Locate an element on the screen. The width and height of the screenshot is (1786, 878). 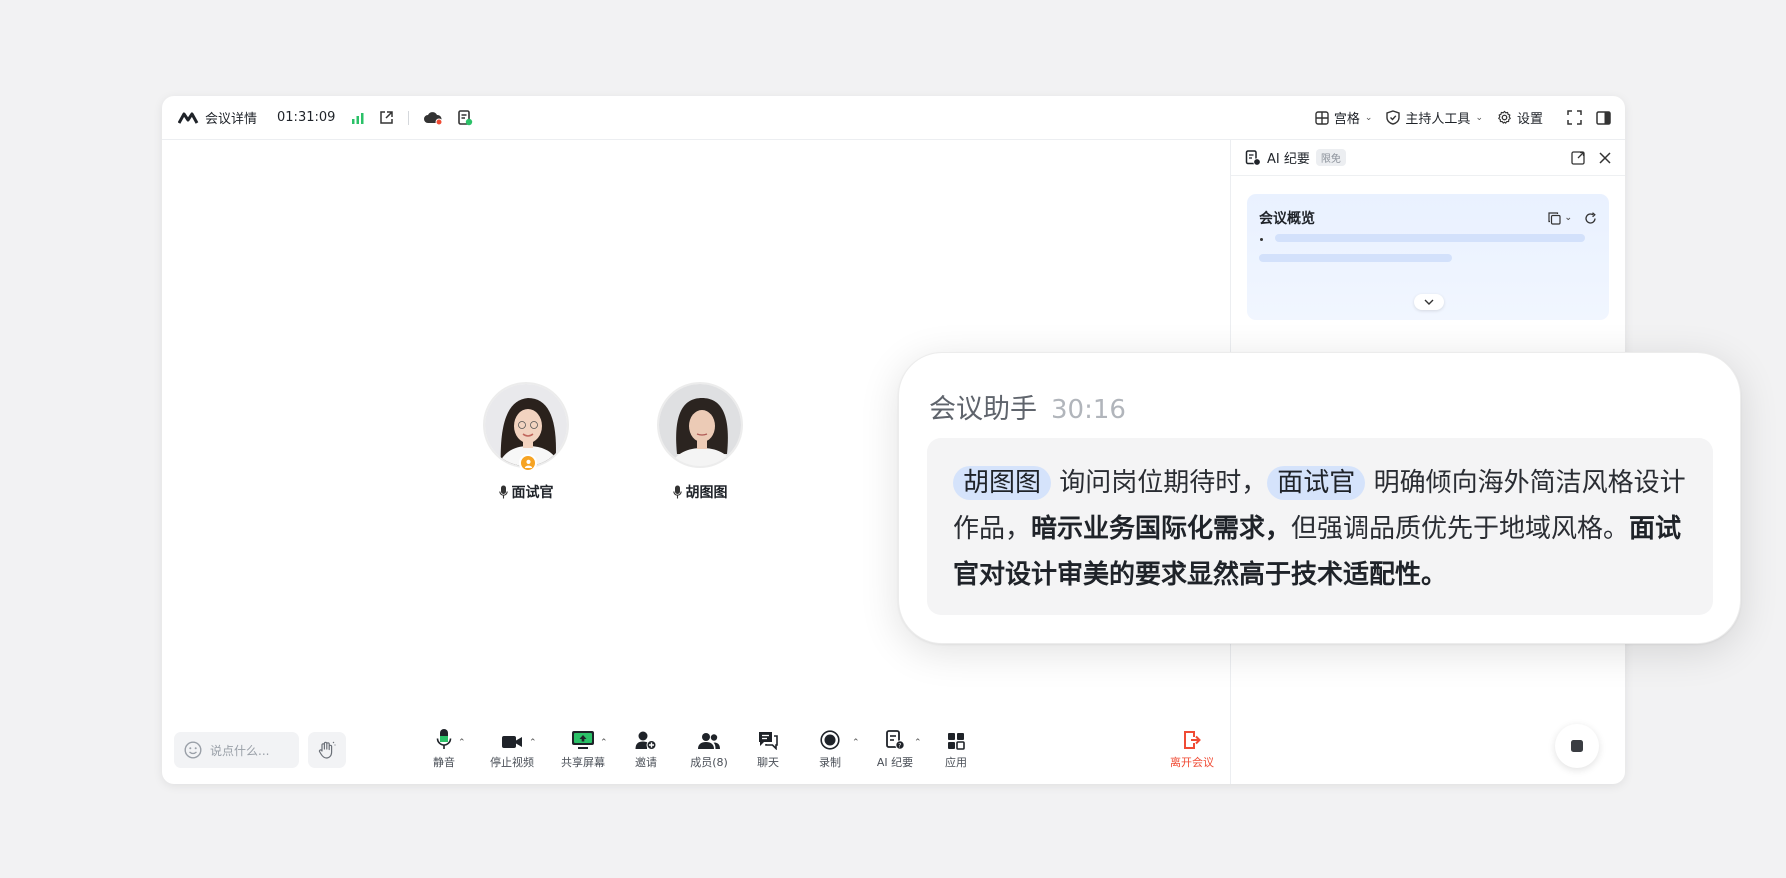
close-icon is located at coordinates (1605, 157).